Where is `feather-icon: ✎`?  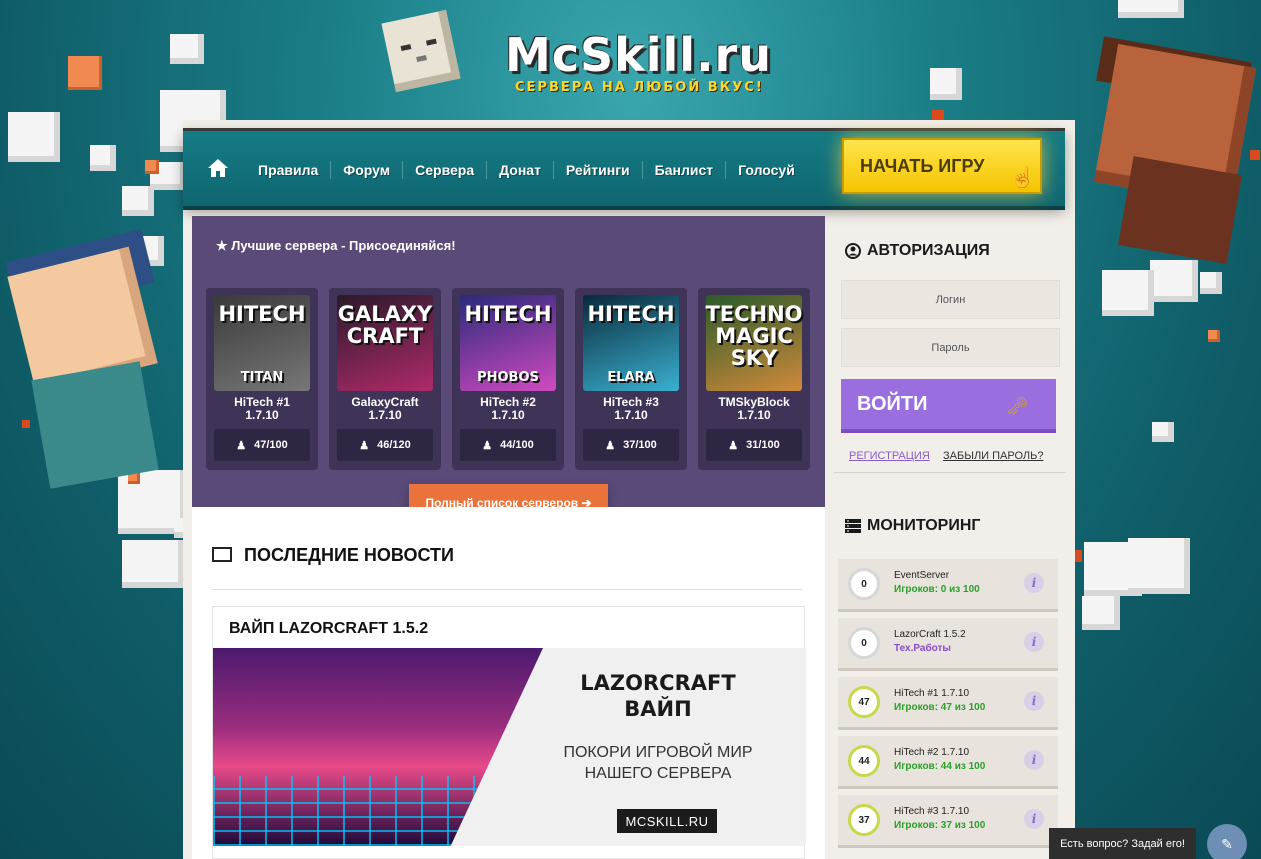 feather-icon: ✎ is located at coordinates (1227, 841).